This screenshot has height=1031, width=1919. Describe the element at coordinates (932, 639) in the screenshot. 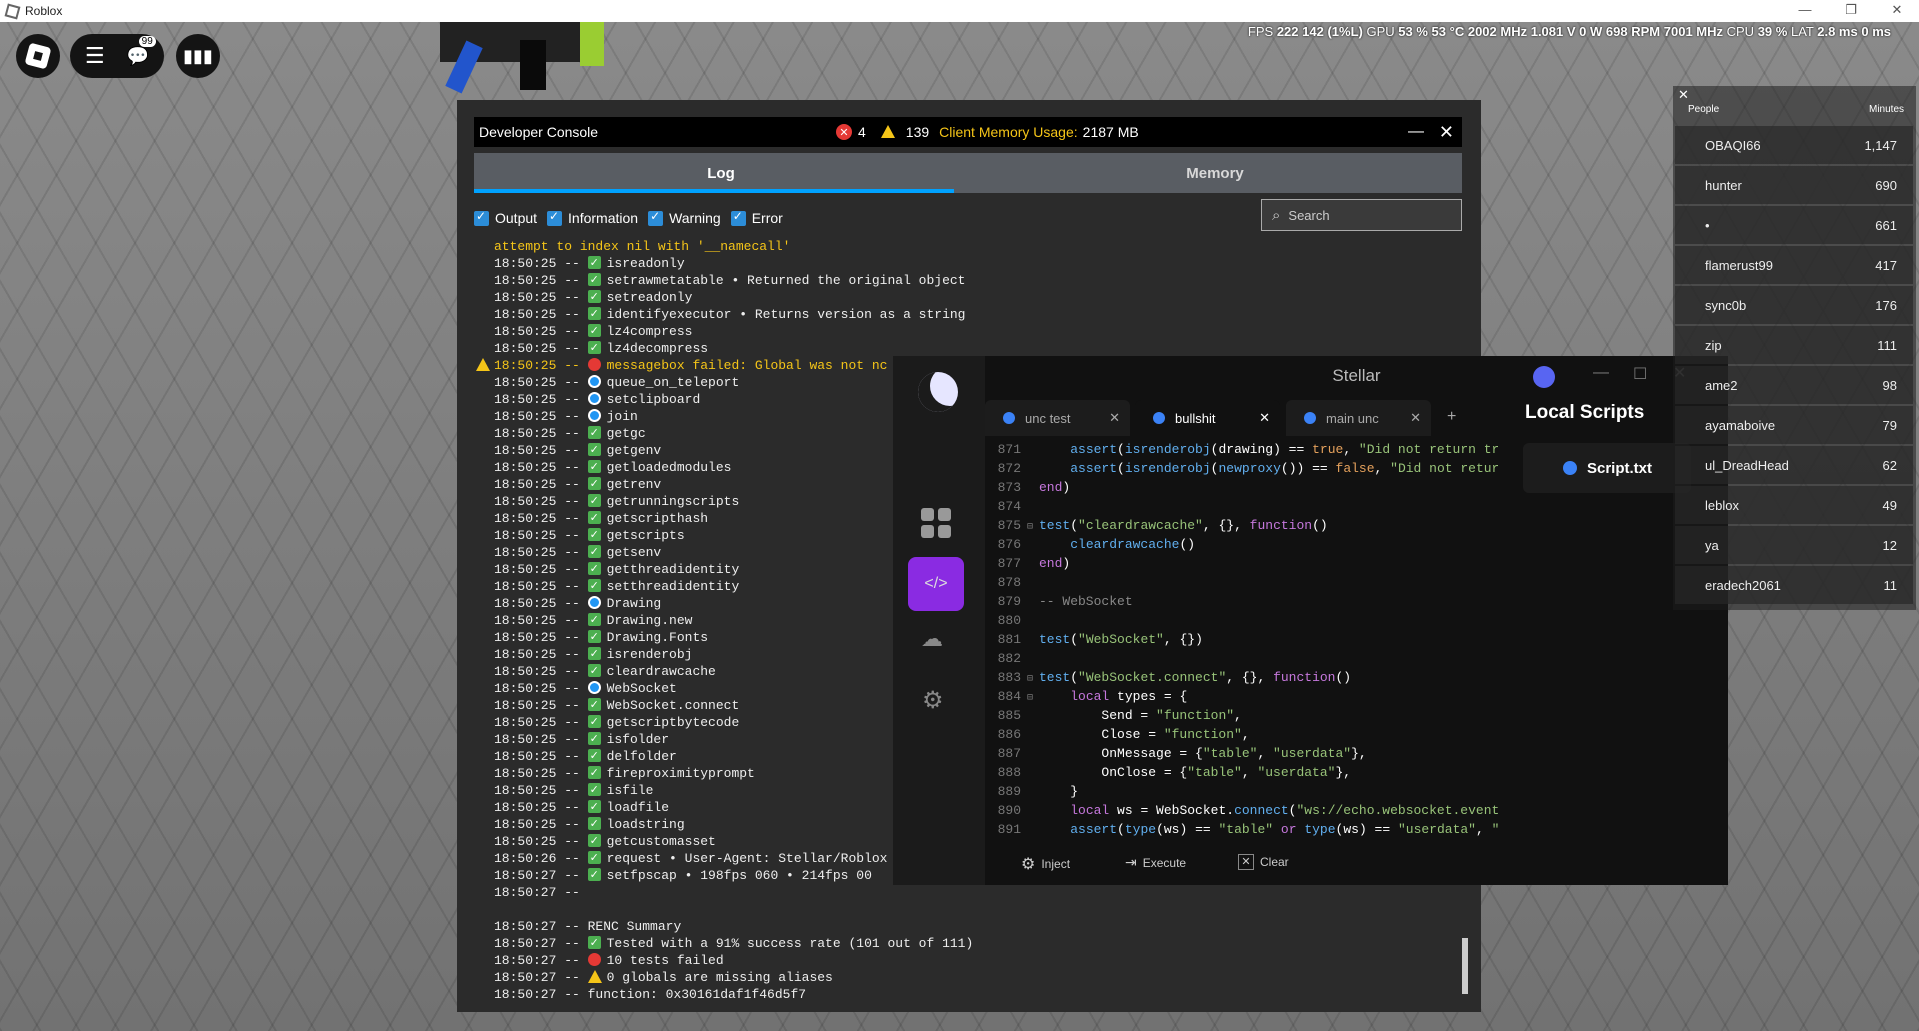

I see `cloud-icon: ☁` at that location.